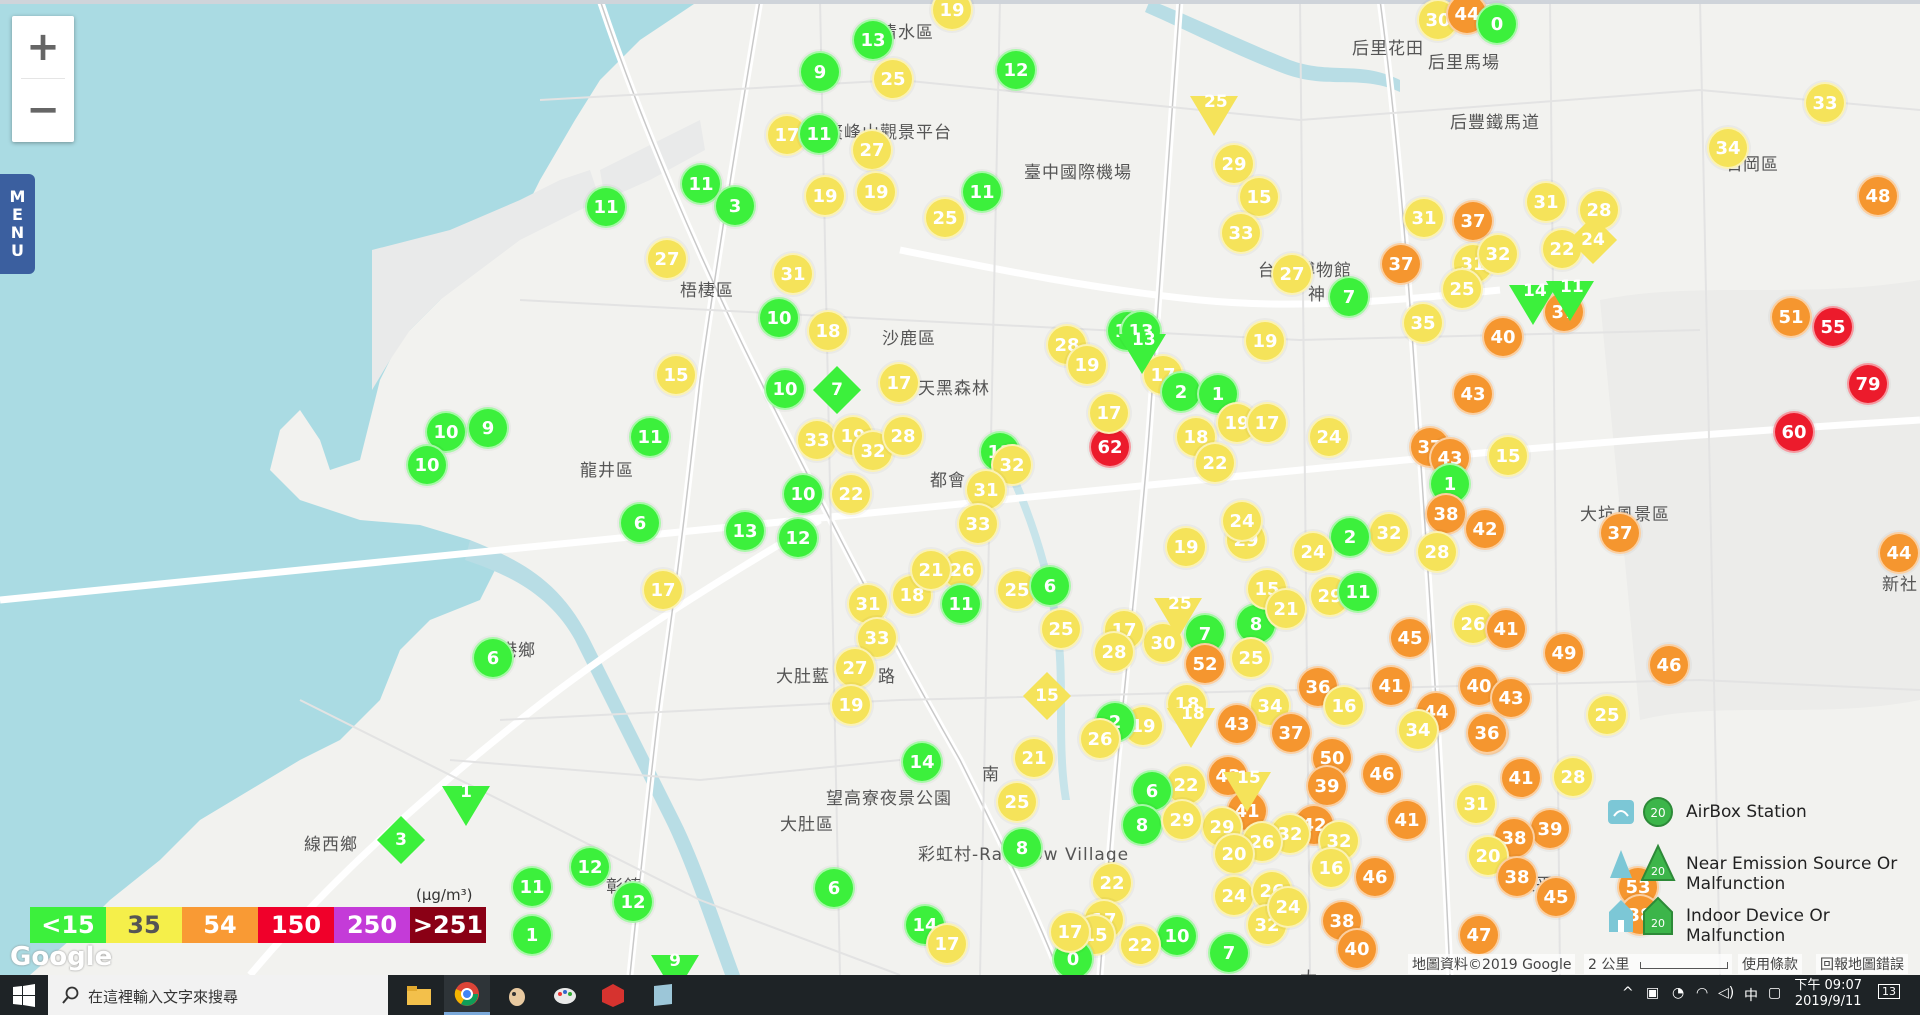 The image size is (1920, 1015). What do you see at coordinates (1047, 696) in the screenshot?
I see `indoor-device-marker: 15` at bounding box center [1047, 696].